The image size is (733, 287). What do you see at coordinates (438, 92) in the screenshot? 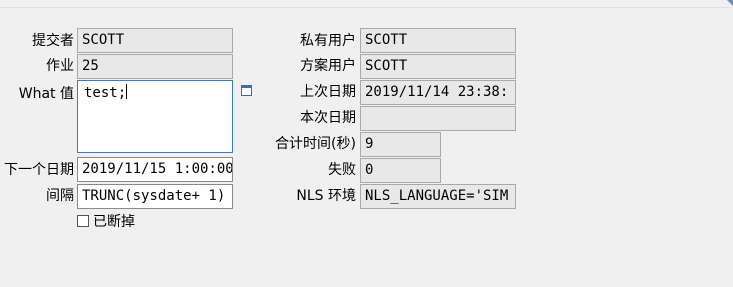
I see `last-date-field: 2019/11/14 23:38:` at bounding box center [438, 92].